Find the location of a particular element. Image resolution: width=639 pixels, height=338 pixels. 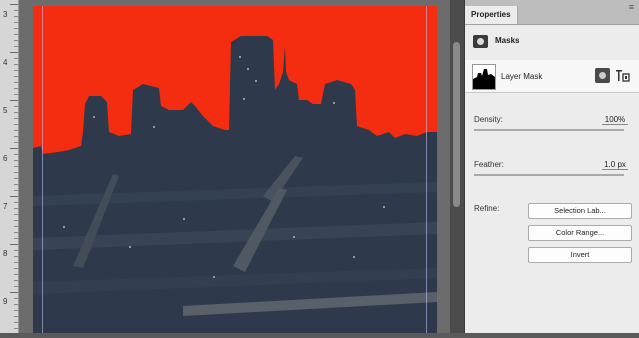

masks-label: Masks is located at coordinates (507, 40).